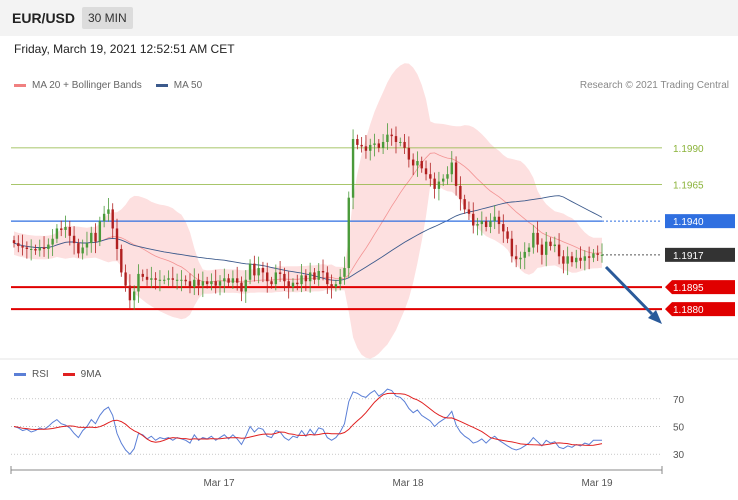 The width and height of the screenshot is (738, 500). What do you see at coordinates (161, 85) in the screenshot?
I see `legend-ma50-swatch` at bounding box center [161, 85].